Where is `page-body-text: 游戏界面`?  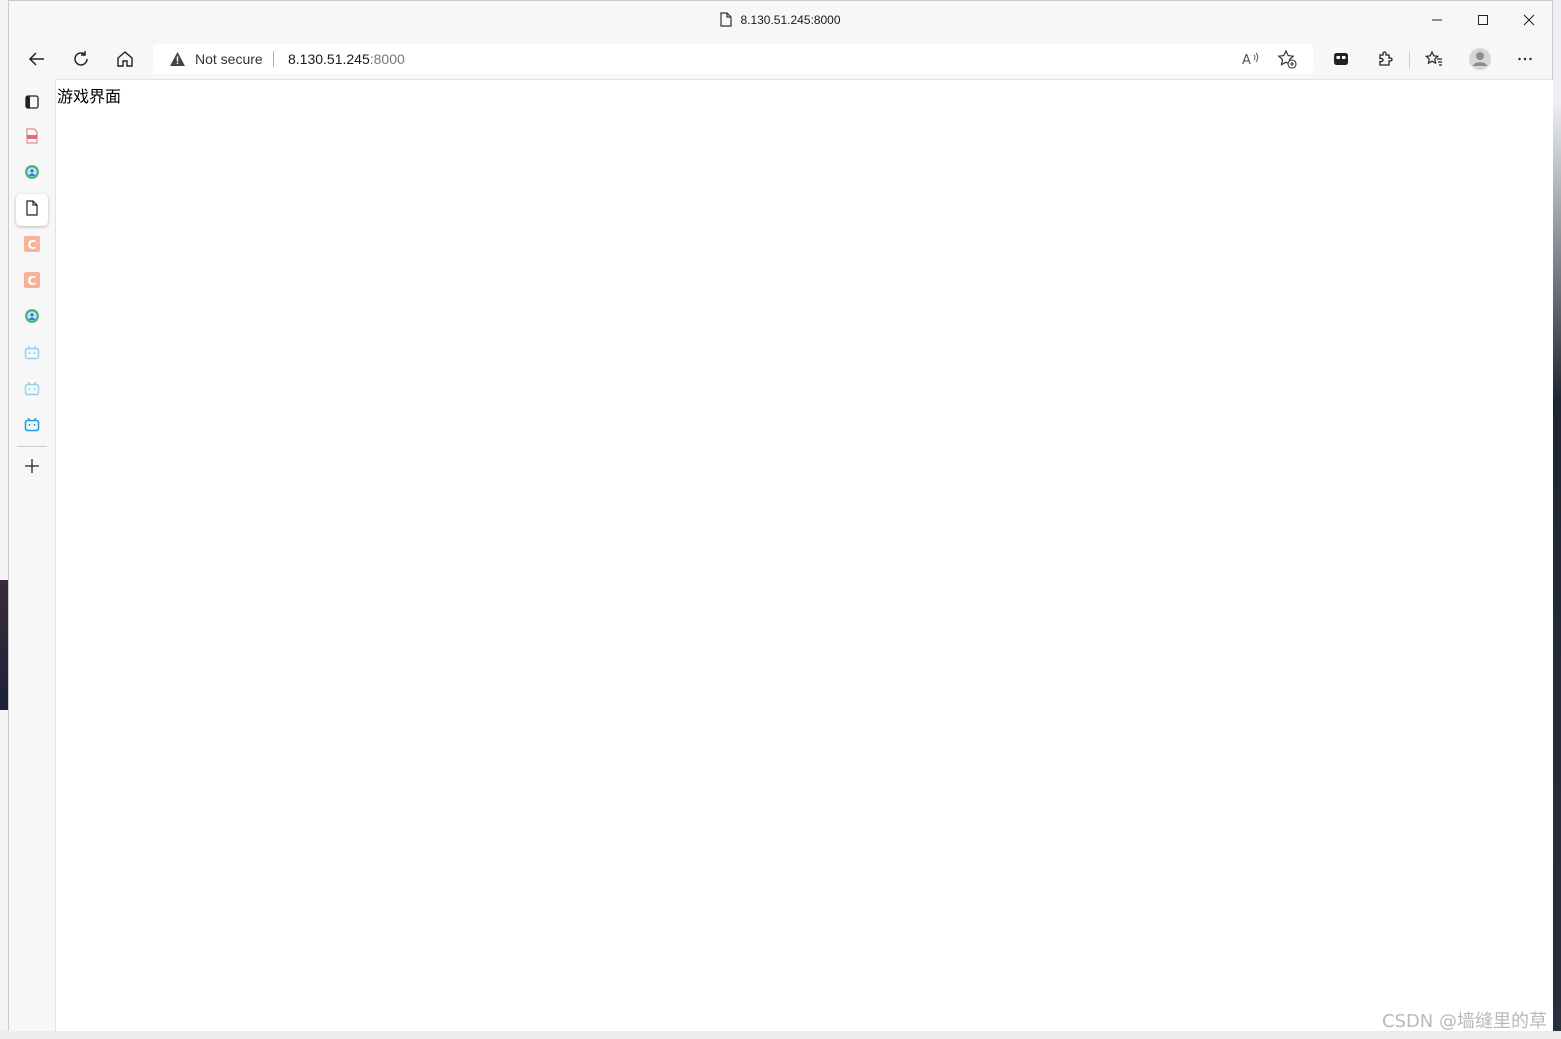
page-body-text: 游戏界面 is located at coordinates (89, 96).